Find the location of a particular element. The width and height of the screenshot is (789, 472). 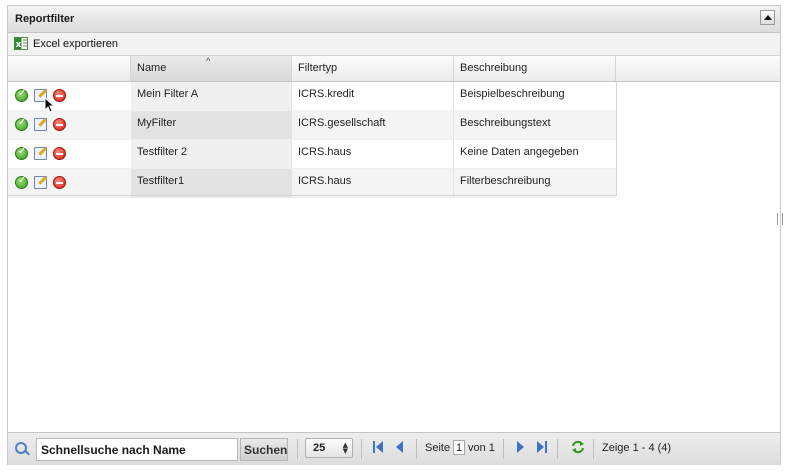

cell-beschreibung: Beschreibungstext is located at coordinates (505, 123).